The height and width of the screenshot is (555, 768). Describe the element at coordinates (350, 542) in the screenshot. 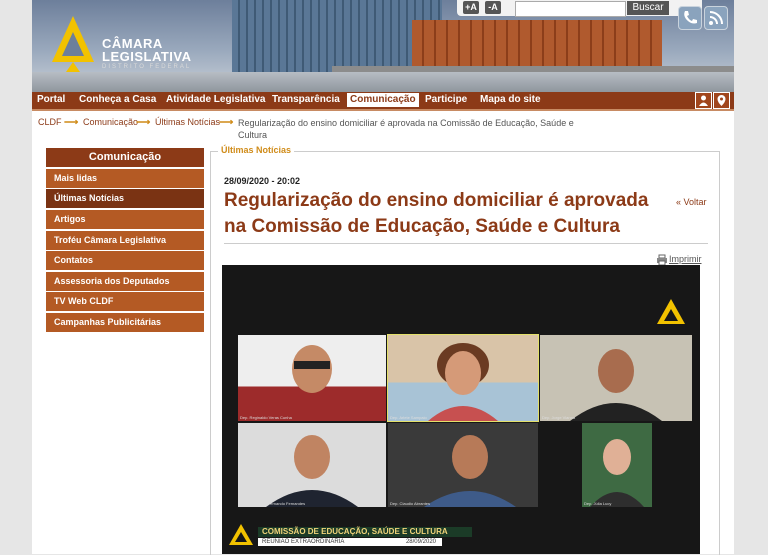

I see `banner-subtitle: REUNIÃO EXTRAORDINÁRIA 28/09/2020` at that location.